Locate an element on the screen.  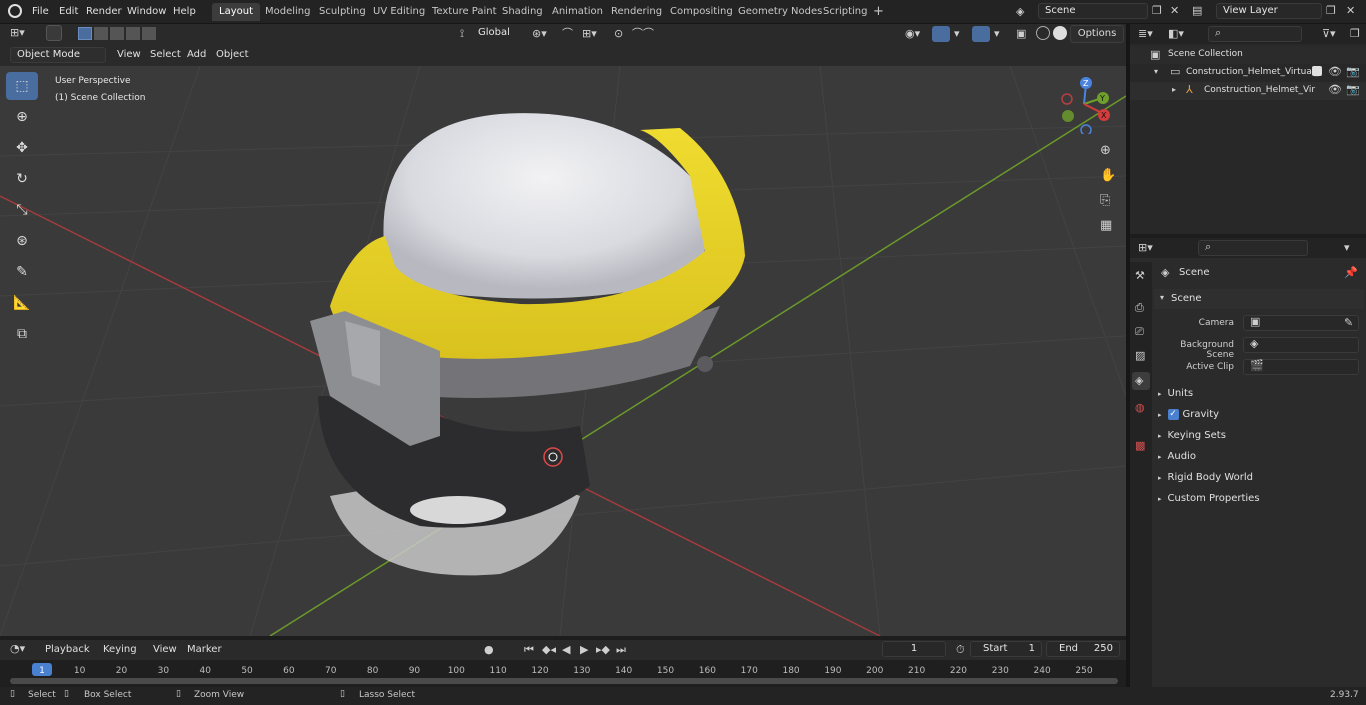
blender-logo-icon is located at coordinates (15, 11).